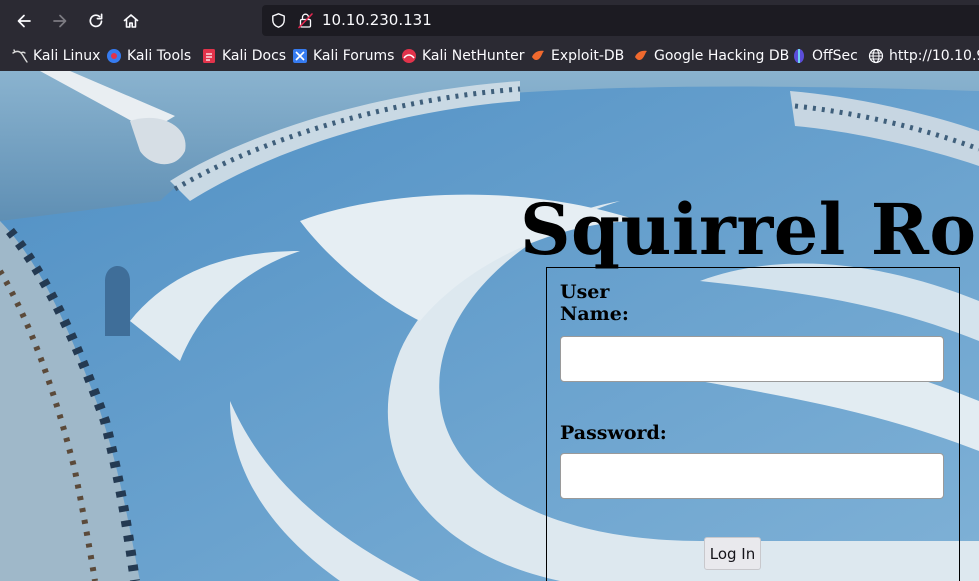 The image size is (979, 581). Describe the element at coordinates (254, 56) in the screenshot. I see `bookmark-label: Kali Docs` at that location.